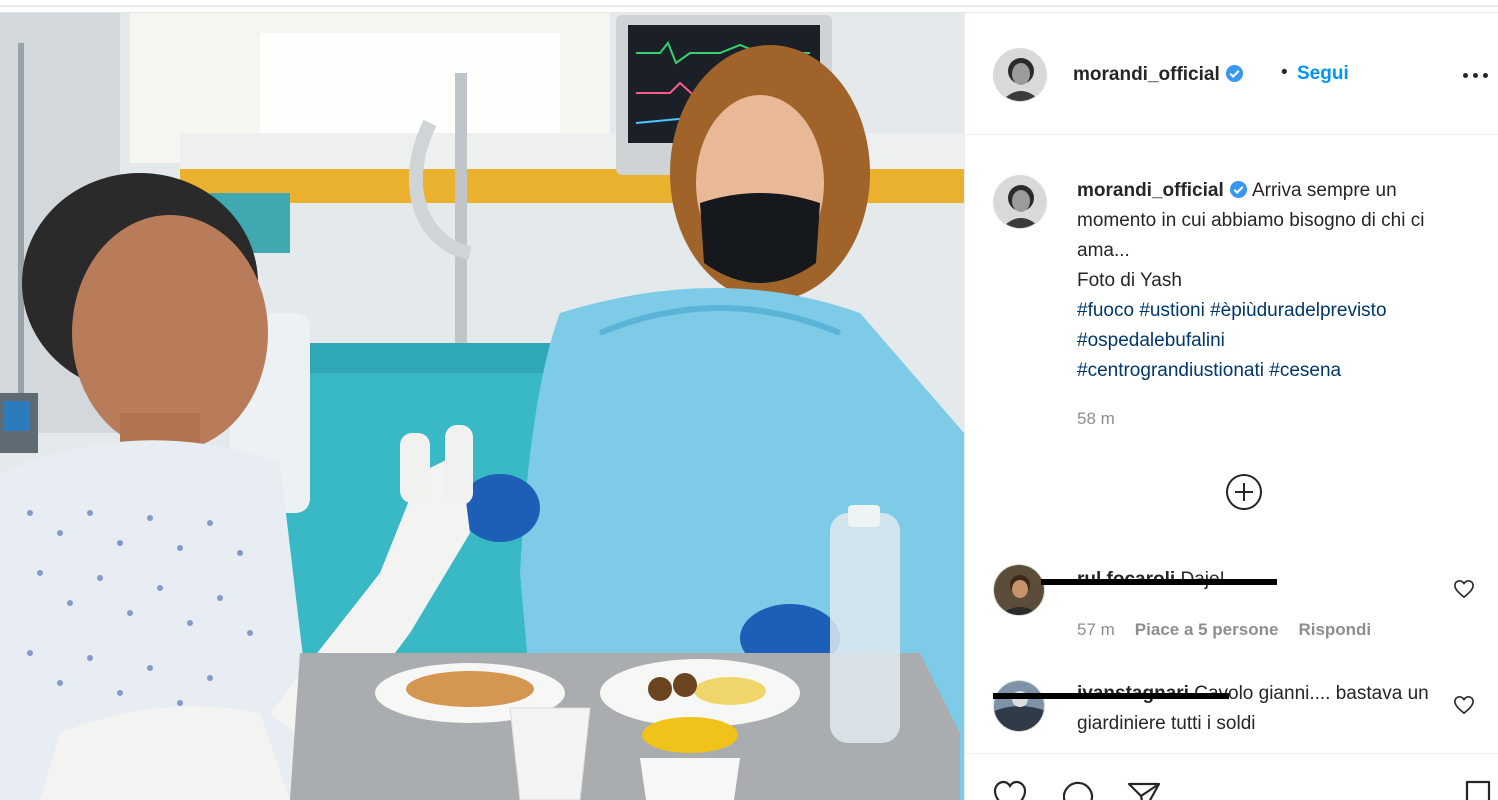 The width and height of the screenshot is (1498, 800). Describe the element at coordinates (1151, 340) in the screenshot. I see `hashtag-link: #ospedalebufalini` at that location.